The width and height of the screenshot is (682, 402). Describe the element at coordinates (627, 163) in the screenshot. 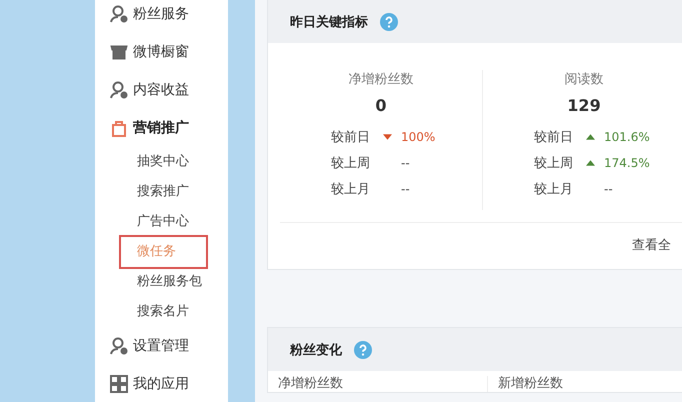

I see `comparison-value: 174.5%` at that location.